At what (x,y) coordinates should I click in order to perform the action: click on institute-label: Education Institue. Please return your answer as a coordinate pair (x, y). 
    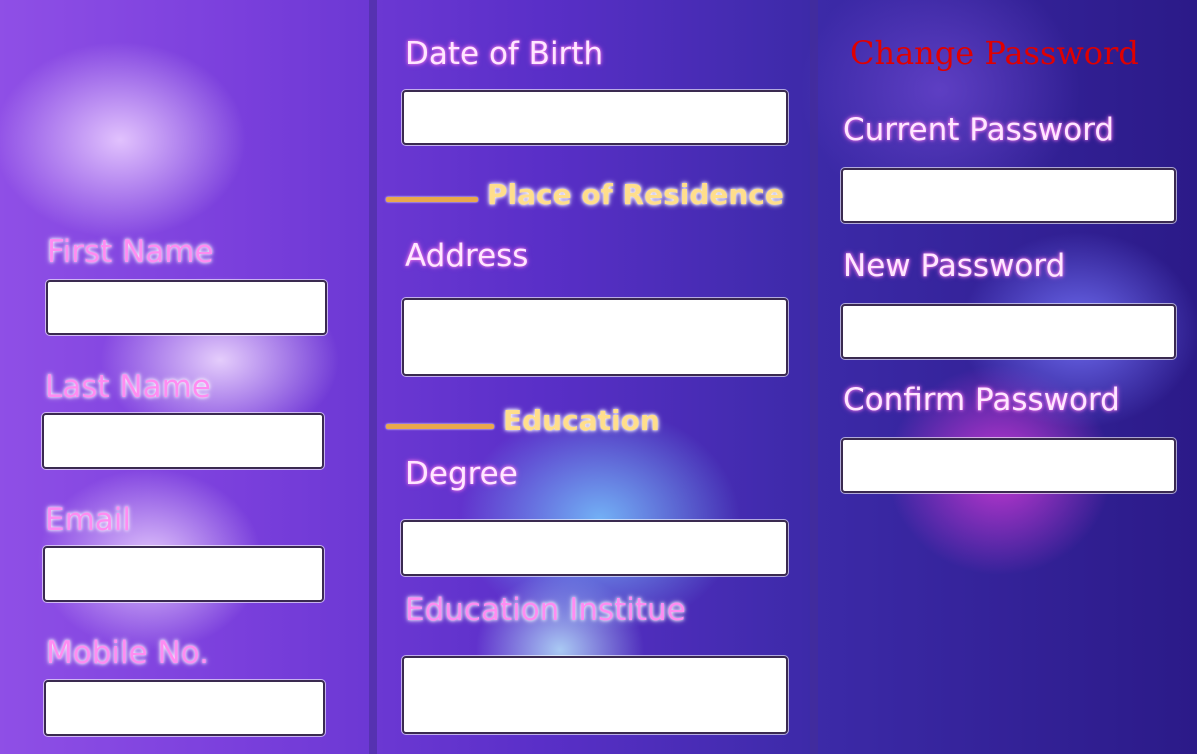
    Looking at the image, I should click on (545, 610).